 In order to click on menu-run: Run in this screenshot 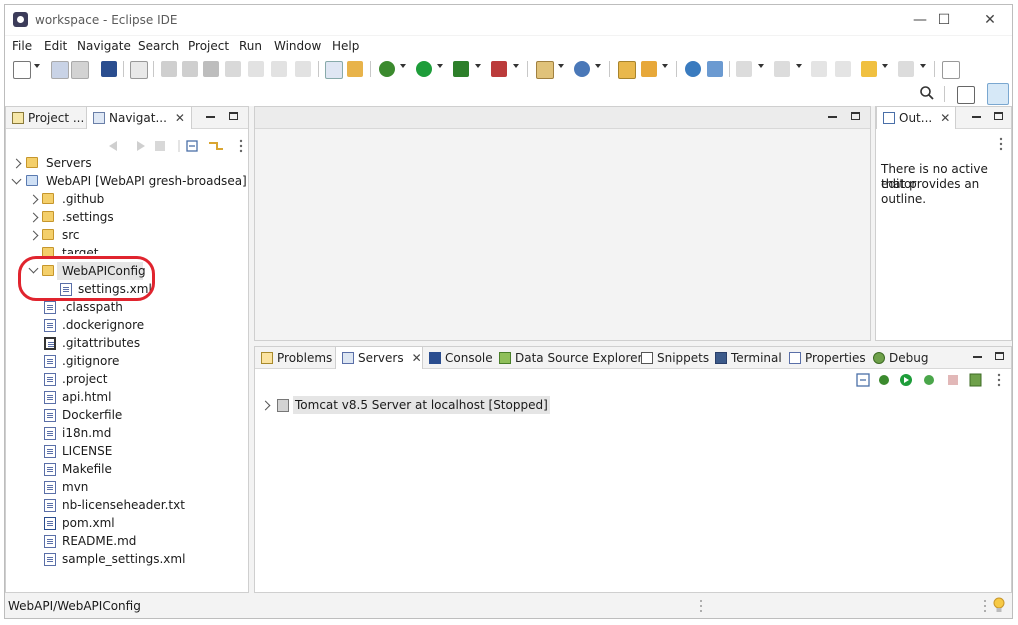, I will do `click(250, 46)`.